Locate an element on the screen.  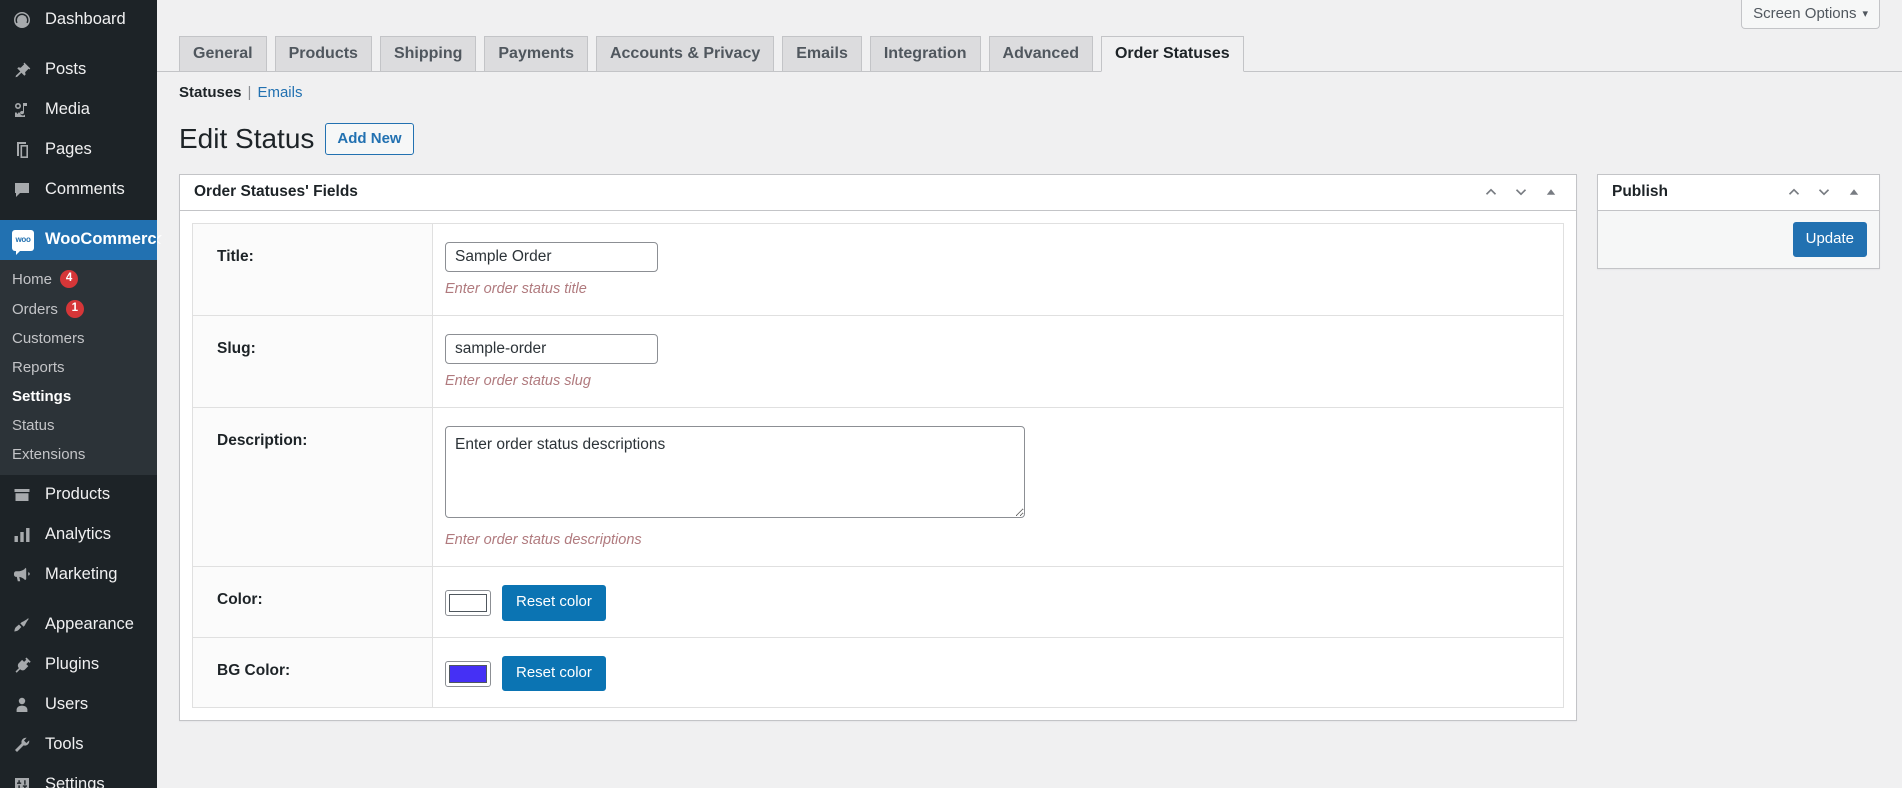
products-icon is located at coordinates (24, 495).